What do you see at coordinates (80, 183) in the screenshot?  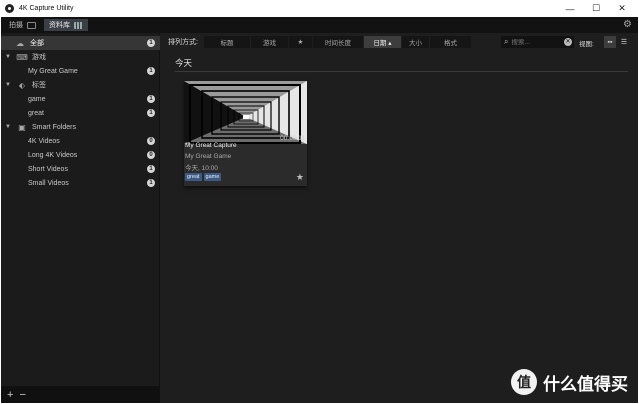 I see `sidebar-item-smart-folder: Small Videos 1` at bounding box center [80, 183].